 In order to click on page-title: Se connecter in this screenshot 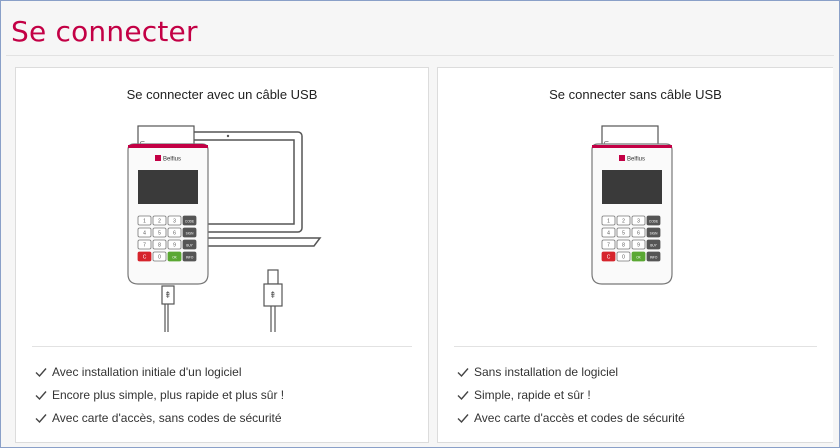, I will do `click(104, 31)`.